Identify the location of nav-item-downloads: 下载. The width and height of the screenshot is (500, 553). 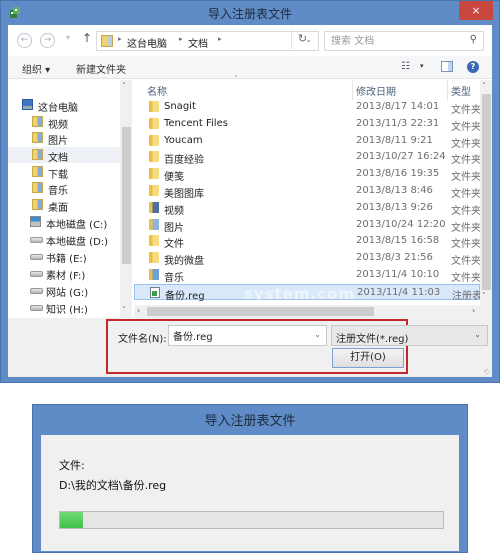
(64, 172).